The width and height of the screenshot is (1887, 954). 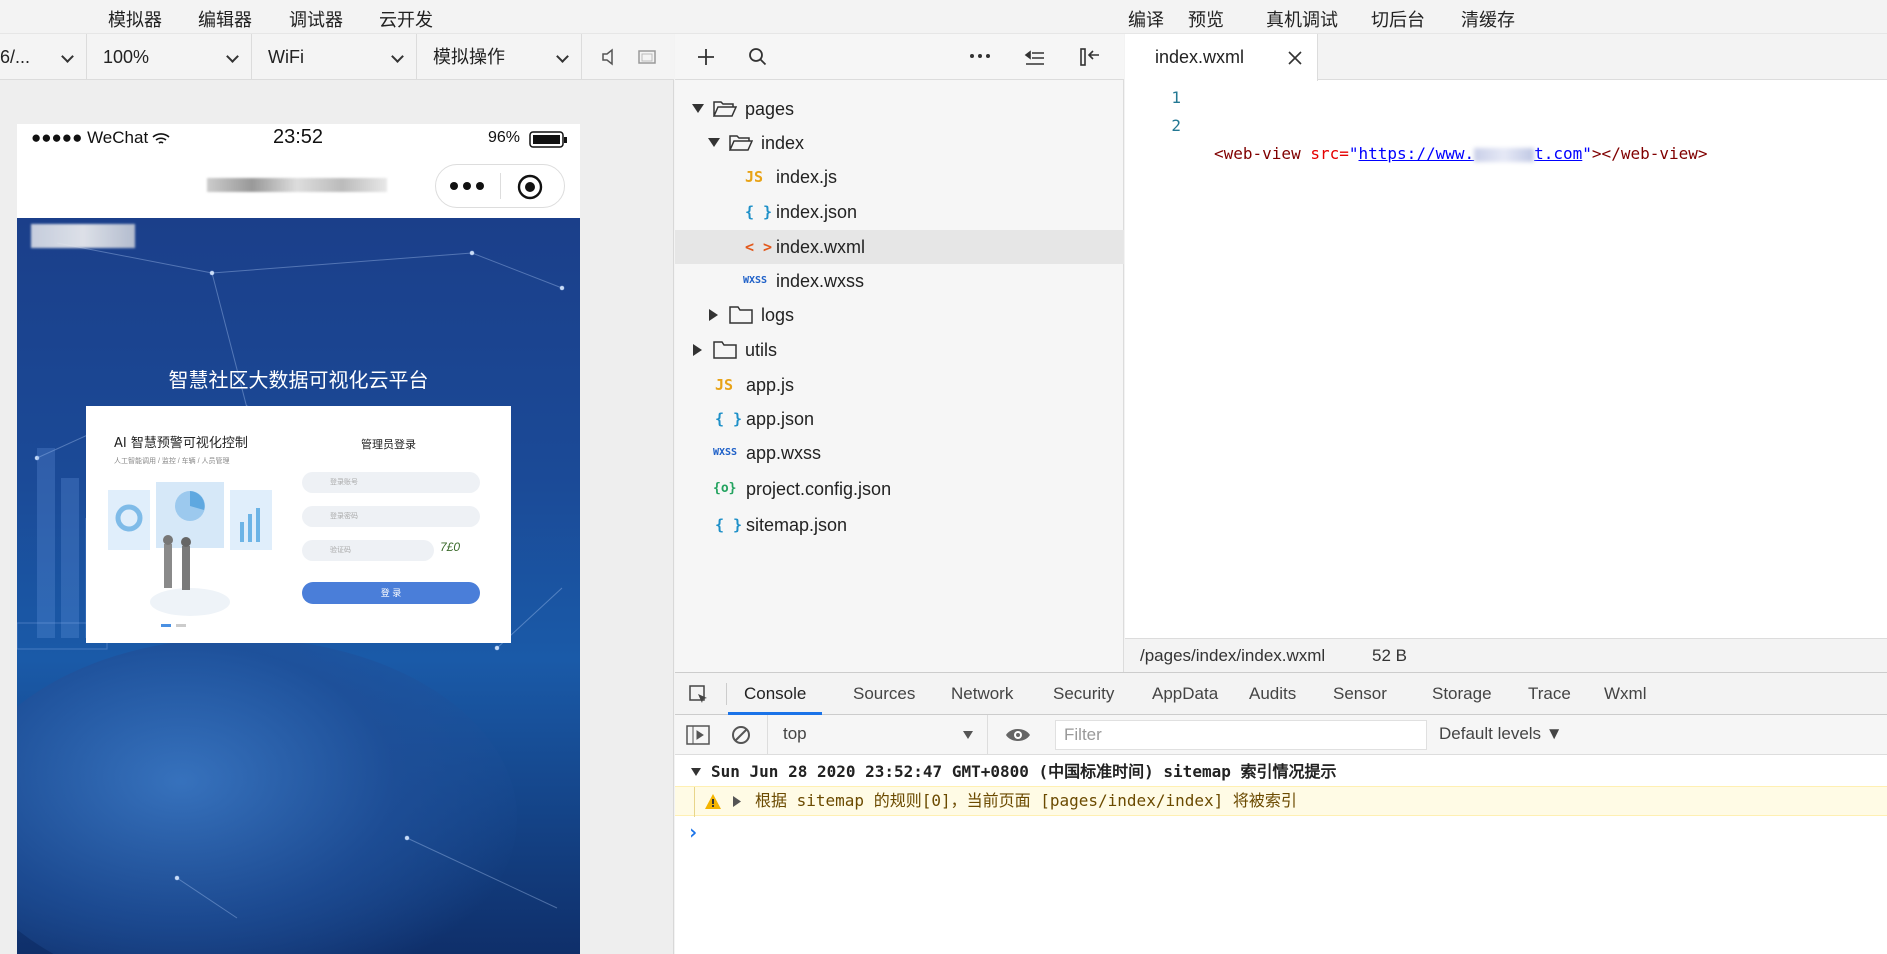 What do you see at coordinates (1241, 735) in the screenshot?
I see `console-filter-input: Filter` at bounding box center [1241, 735].